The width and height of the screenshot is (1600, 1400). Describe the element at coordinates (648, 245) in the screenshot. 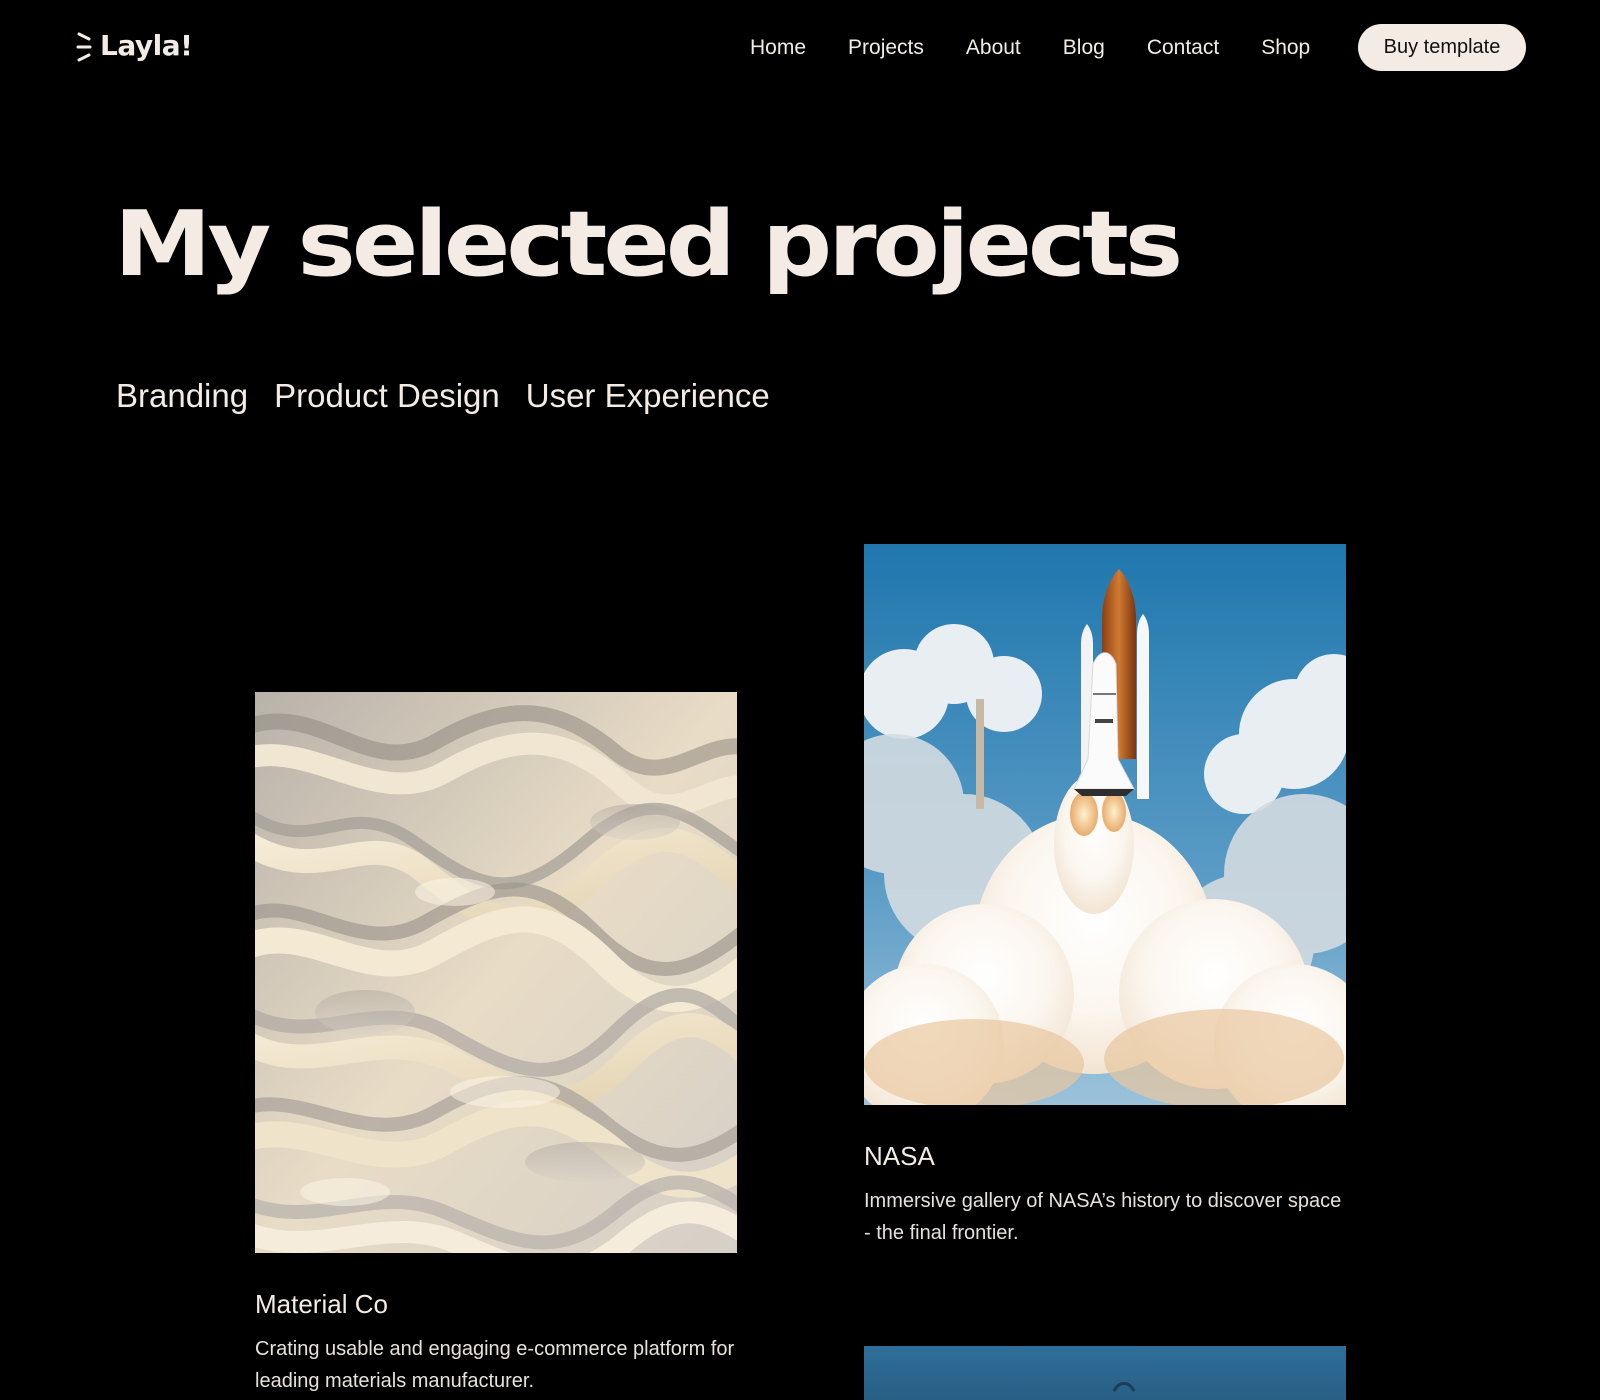

I see `page-title: My selected projects` at that location.